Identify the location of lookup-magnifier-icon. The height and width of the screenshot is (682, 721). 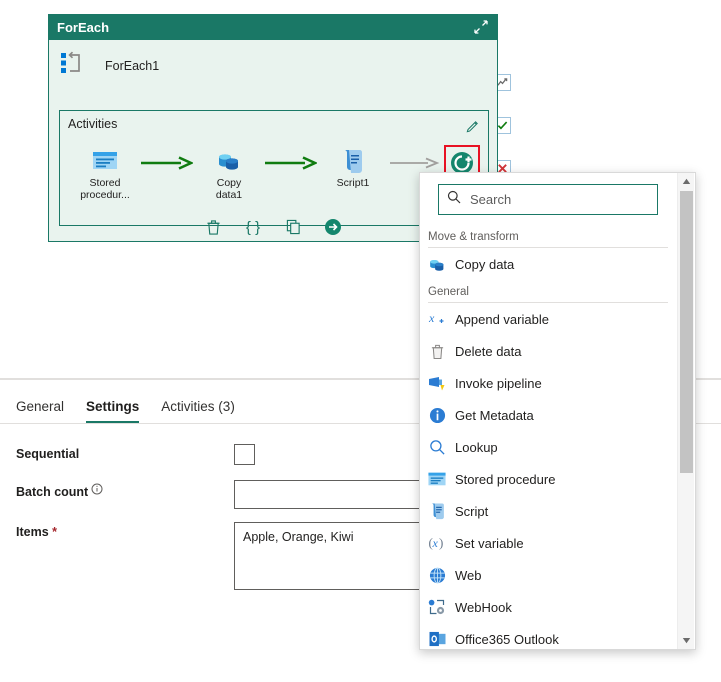
(437, 447).